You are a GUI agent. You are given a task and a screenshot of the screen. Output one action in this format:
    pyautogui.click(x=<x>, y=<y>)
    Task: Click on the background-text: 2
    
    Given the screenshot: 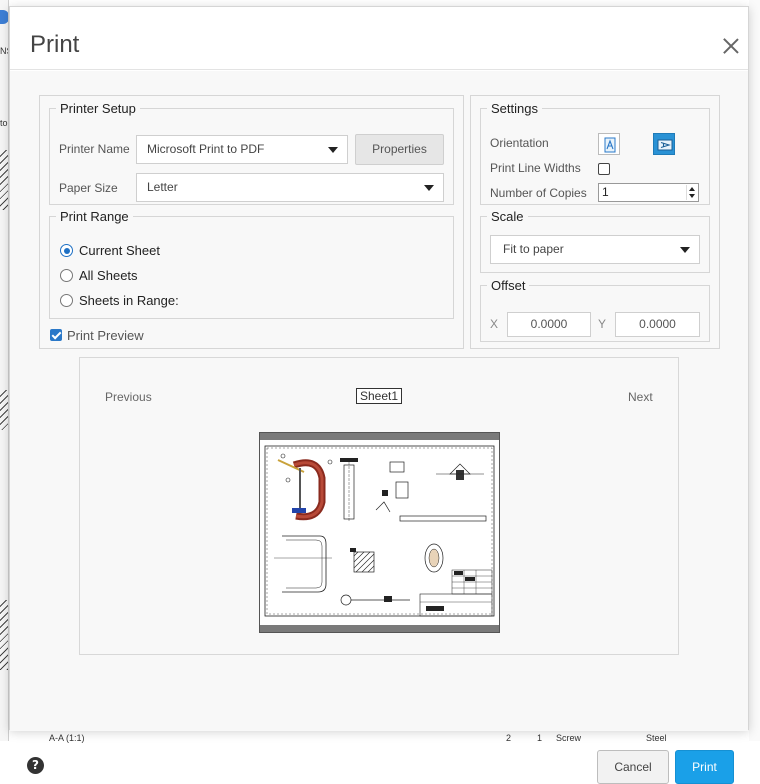 What is the action you would take?
    pyautogui.click(x=509, y=738)
    